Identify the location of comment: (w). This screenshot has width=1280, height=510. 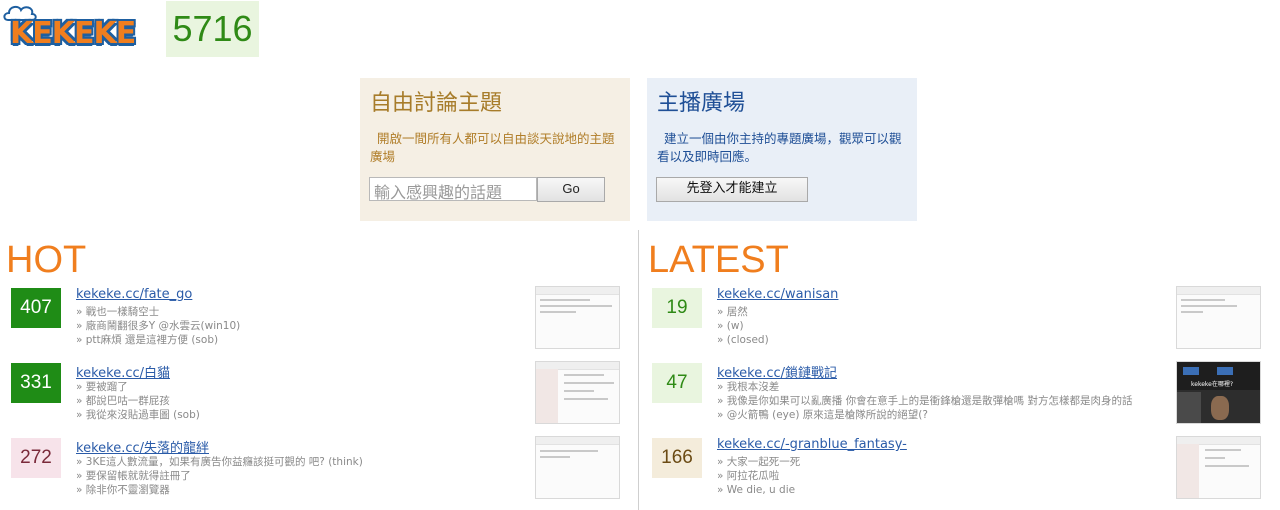
(743, 326).